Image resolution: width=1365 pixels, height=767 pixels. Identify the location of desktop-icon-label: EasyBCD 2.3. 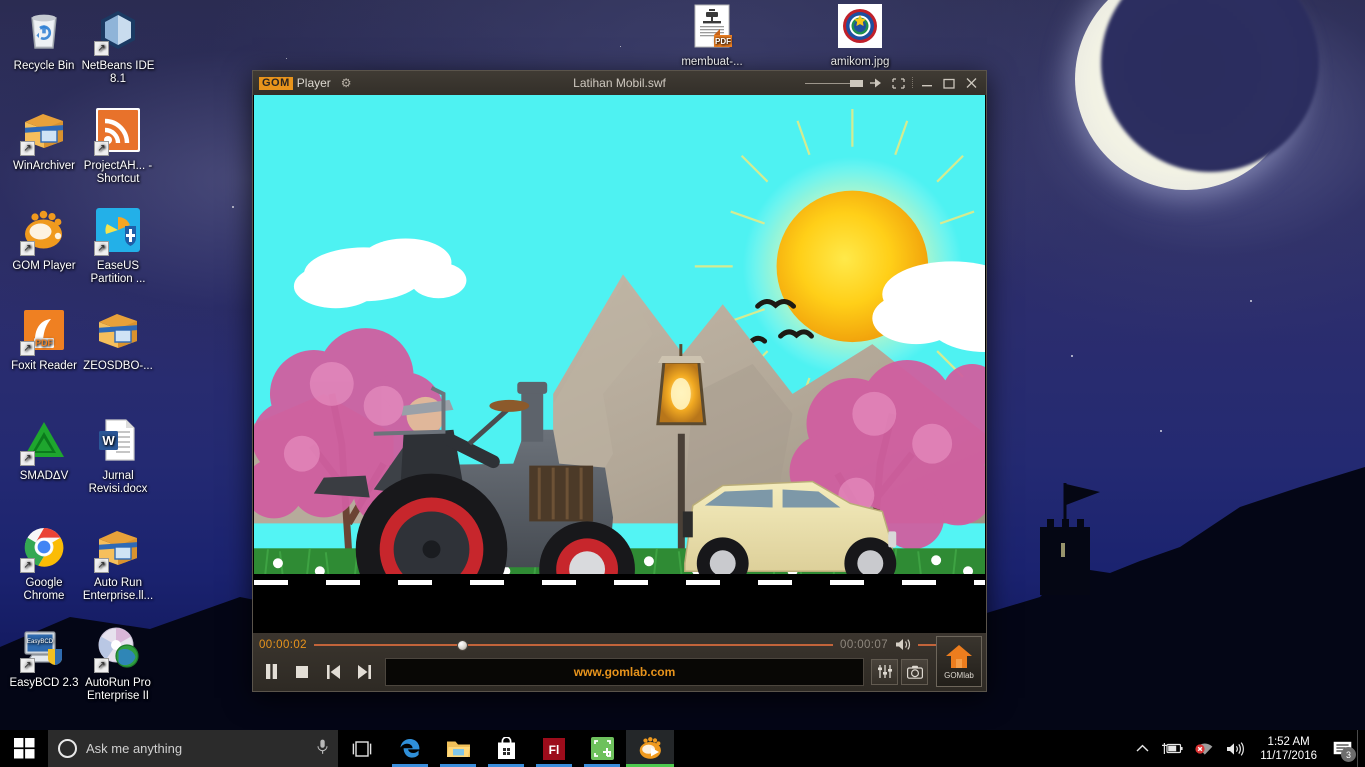
(44, 683).